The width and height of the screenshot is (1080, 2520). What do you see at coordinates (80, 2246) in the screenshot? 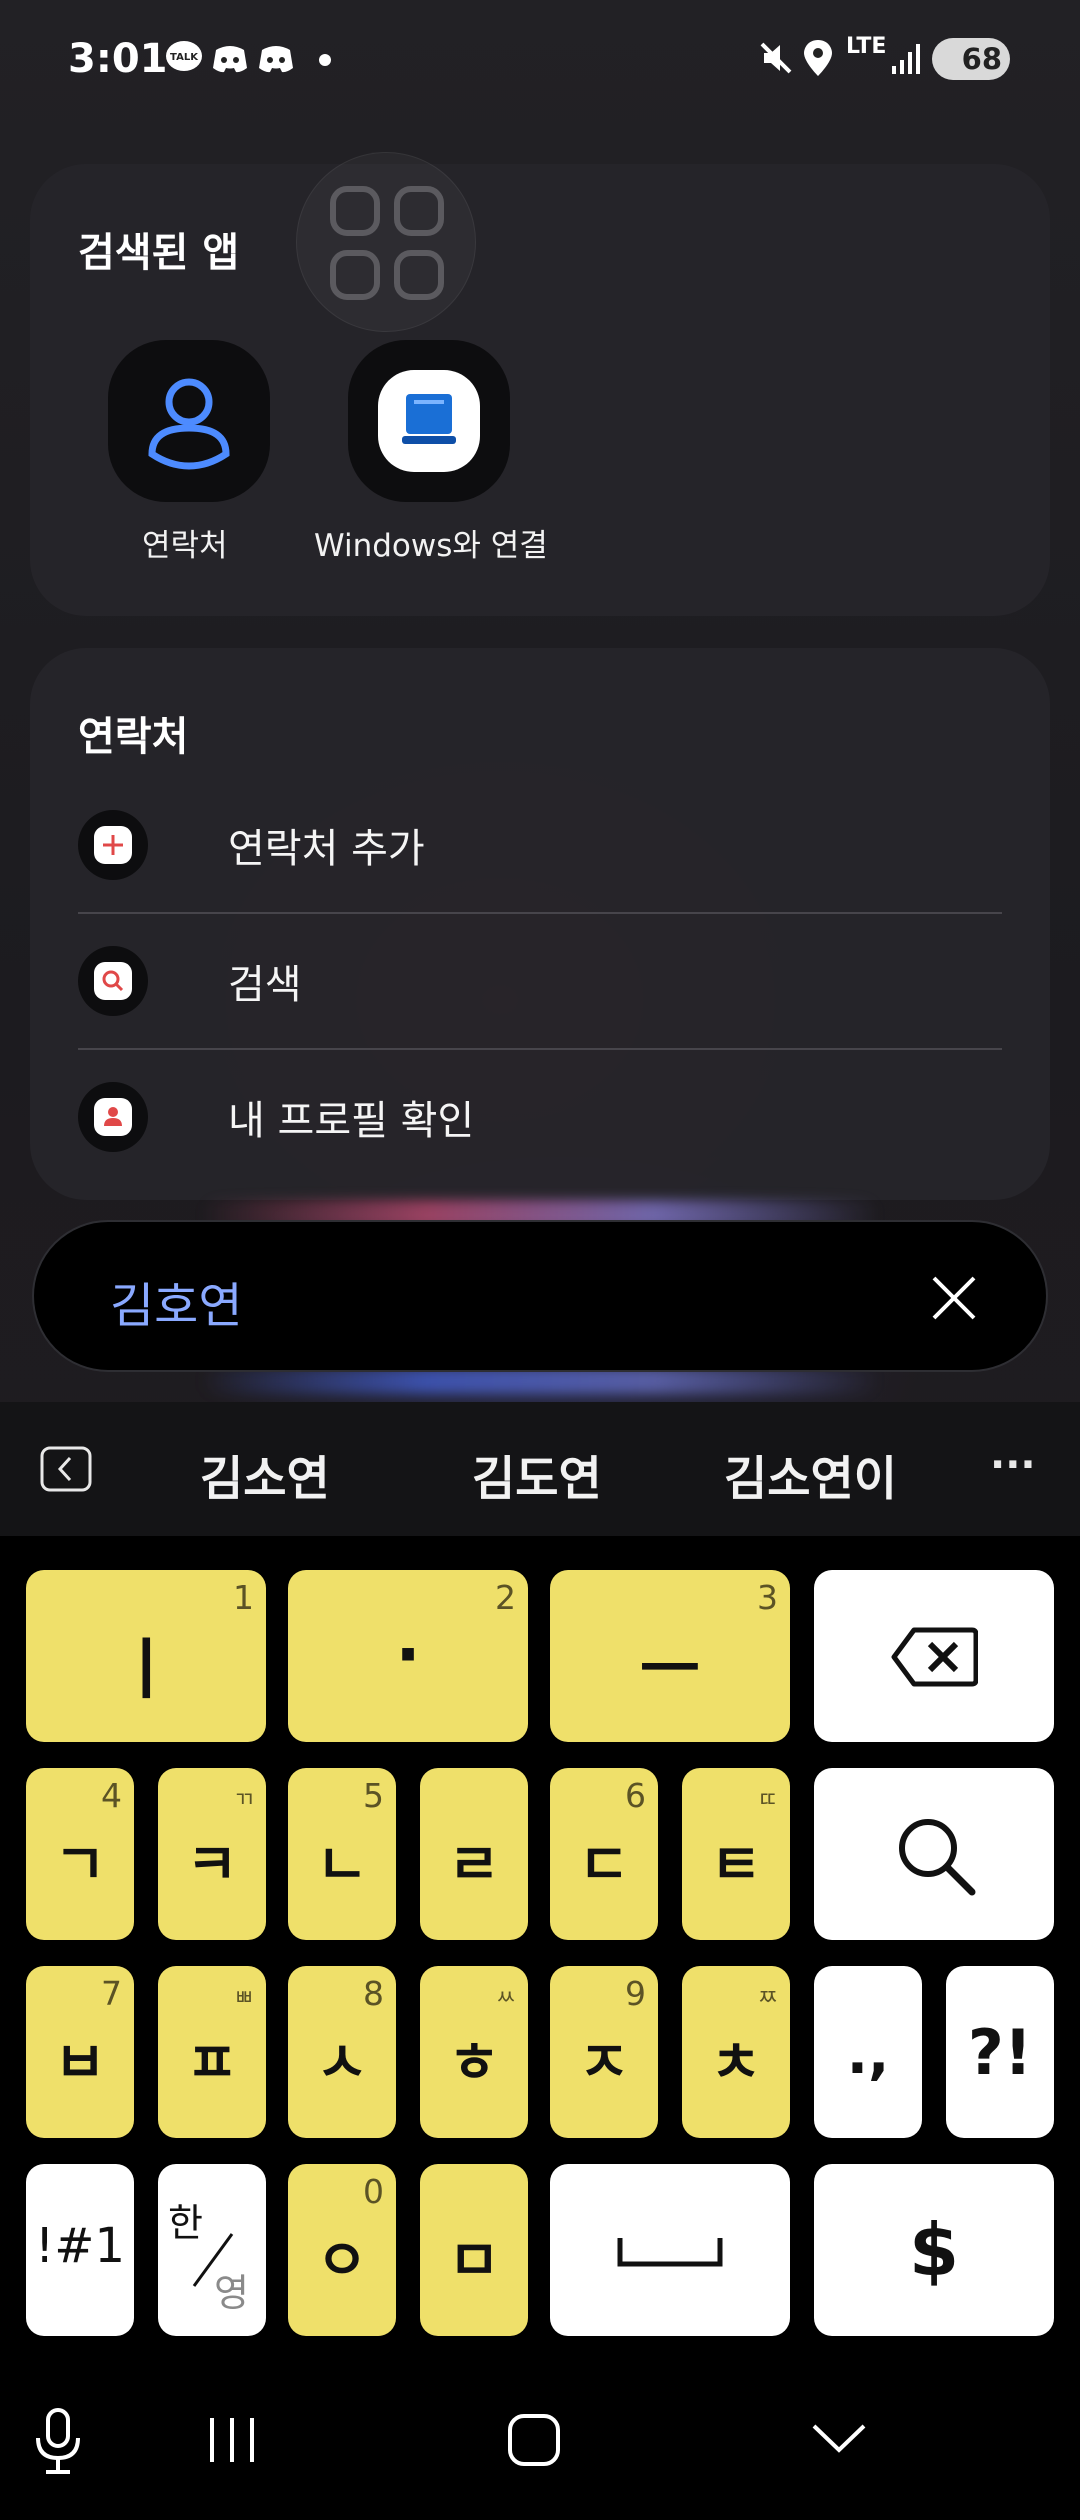
I see `key-main: !#1` at bounding box center [80, 2246].